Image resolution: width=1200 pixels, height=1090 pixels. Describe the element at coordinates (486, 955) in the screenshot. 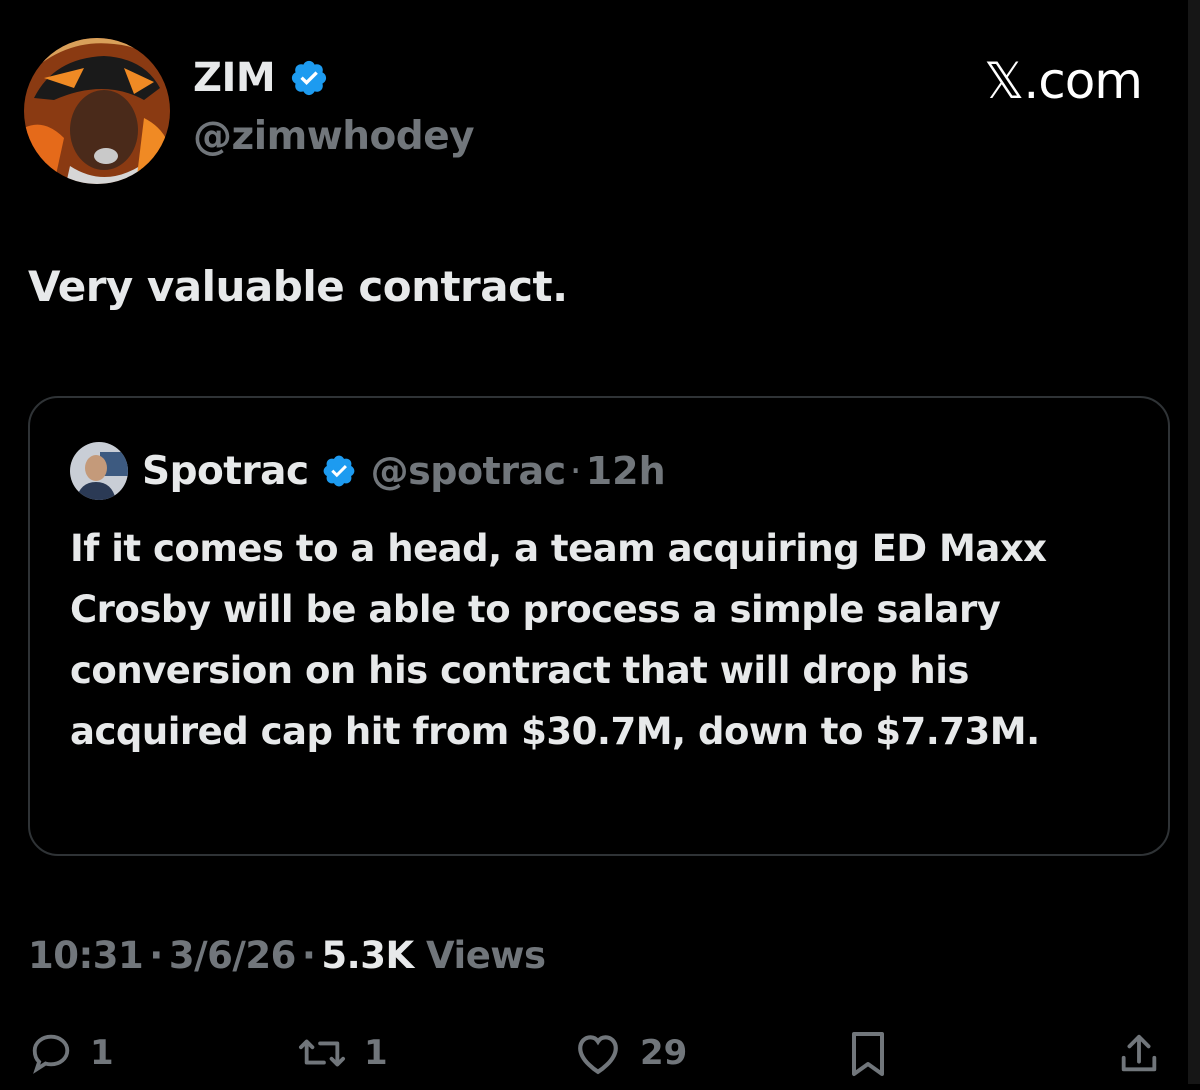

I see `views-label: Views` at that location.